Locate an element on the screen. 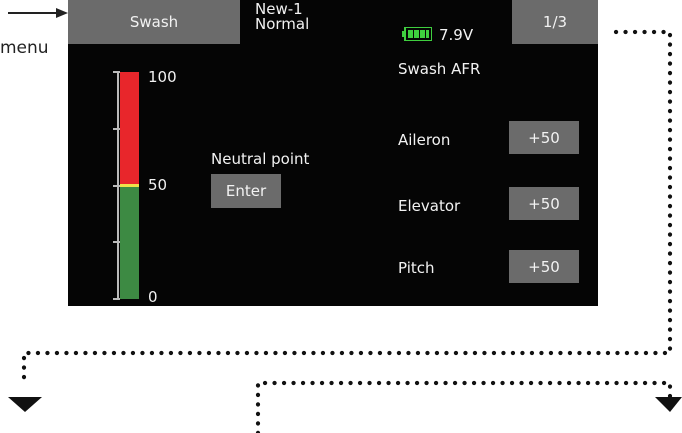 The height and width of the screenshot is (433, 682). afr-pitch-label: Pitch is located at coordinates (416, 268).